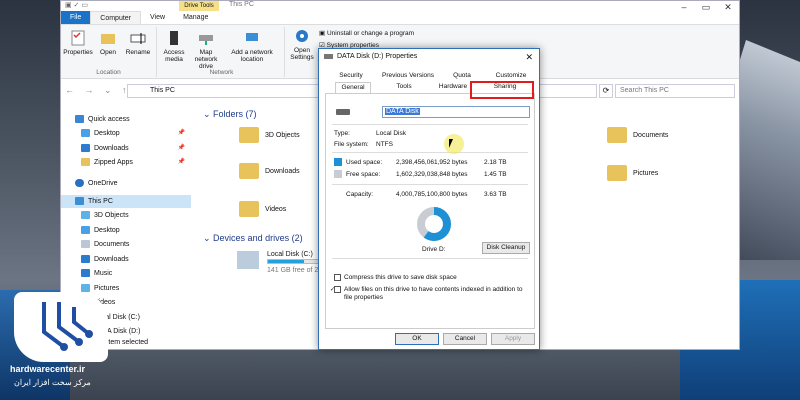 Image resolution: width=800 pixels, height=400 pixels. I want to click on disk-cleanup-button: Disk Cleanup, so click(506, 248).